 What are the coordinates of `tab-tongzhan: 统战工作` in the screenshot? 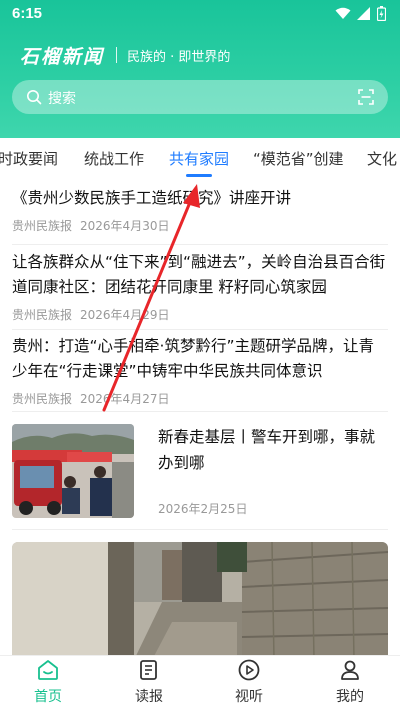 It's located at (114, 158).